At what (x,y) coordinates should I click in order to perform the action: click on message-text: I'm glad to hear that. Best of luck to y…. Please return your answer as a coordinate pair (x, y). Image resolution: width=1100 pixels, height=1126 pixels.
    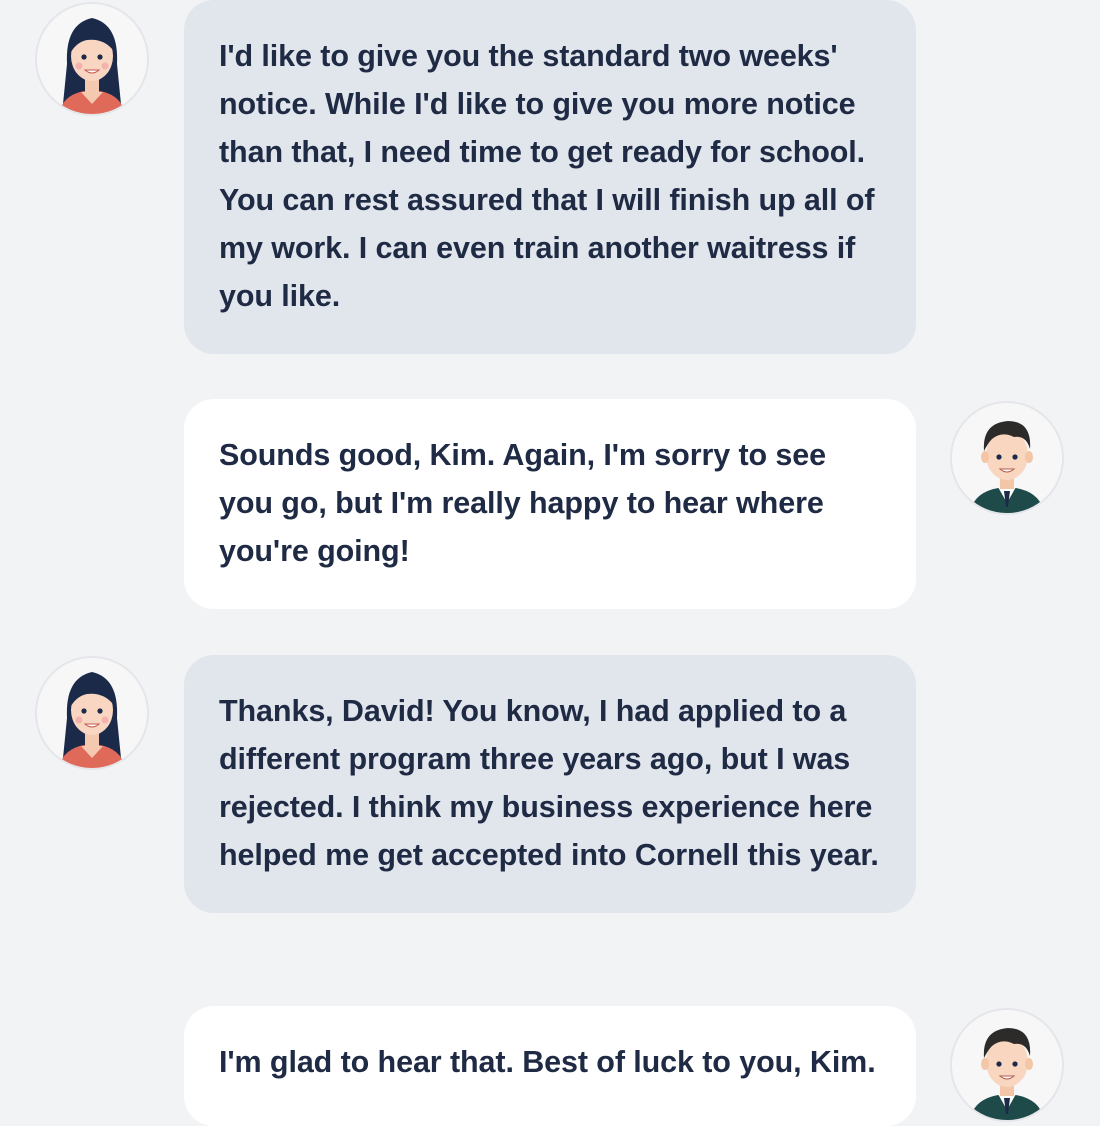
    Looking at the image, I should click on (547, 1062).